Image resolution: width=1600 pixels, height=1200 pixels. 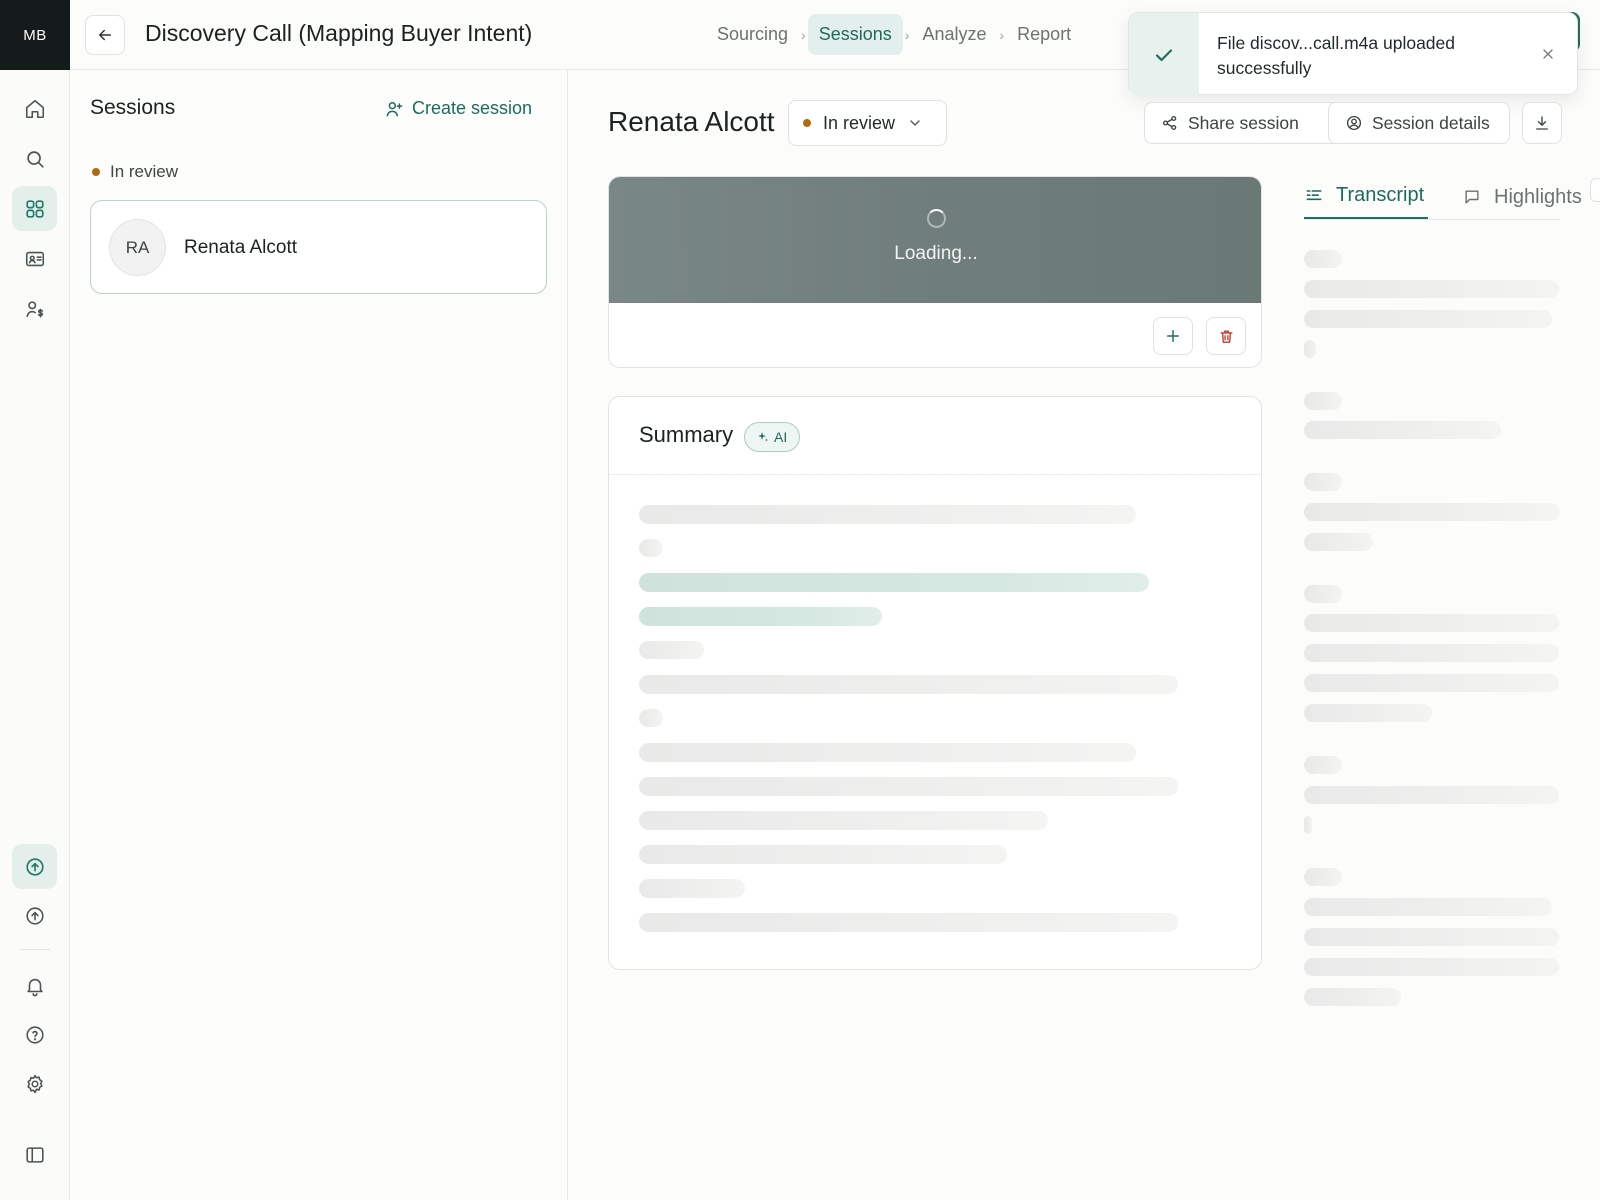 What do you see at coordinates (34, 1034) in the screenshot?
I see `help-icon` at bounding box center [34, 1034].